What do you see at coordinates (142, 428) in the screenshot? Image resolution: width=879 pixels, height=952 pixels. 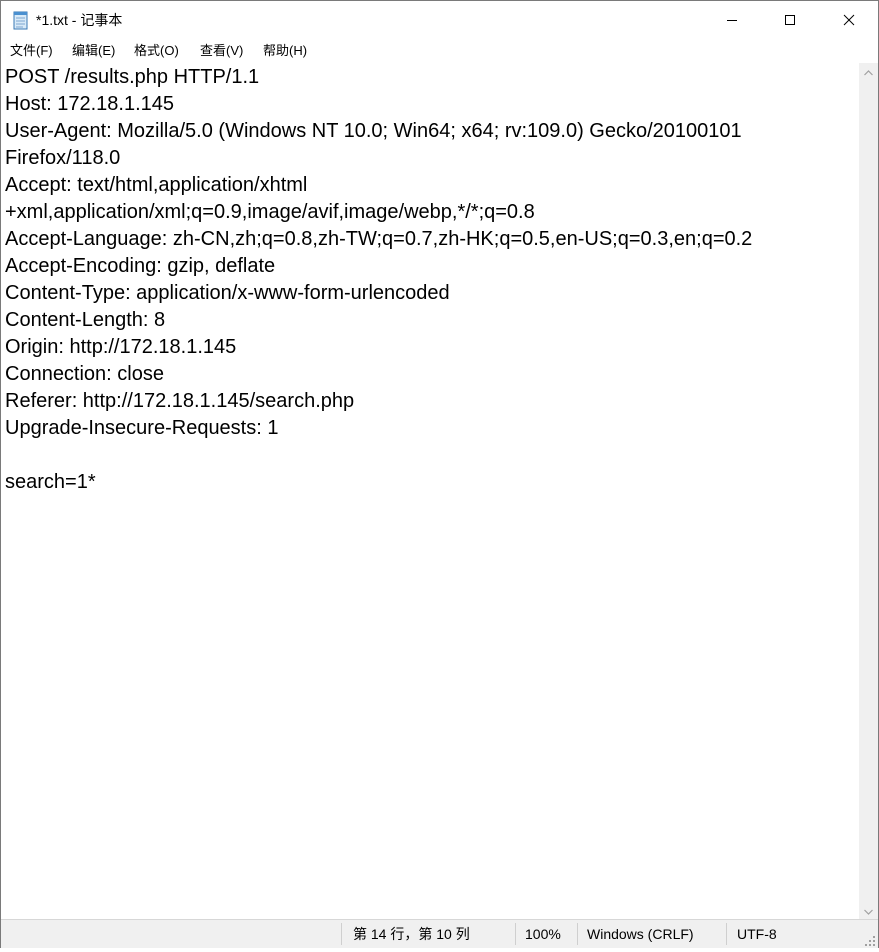 I see `text-line: Upgrade-Insecure-Requests: 1` at bounding box center [142, 428].